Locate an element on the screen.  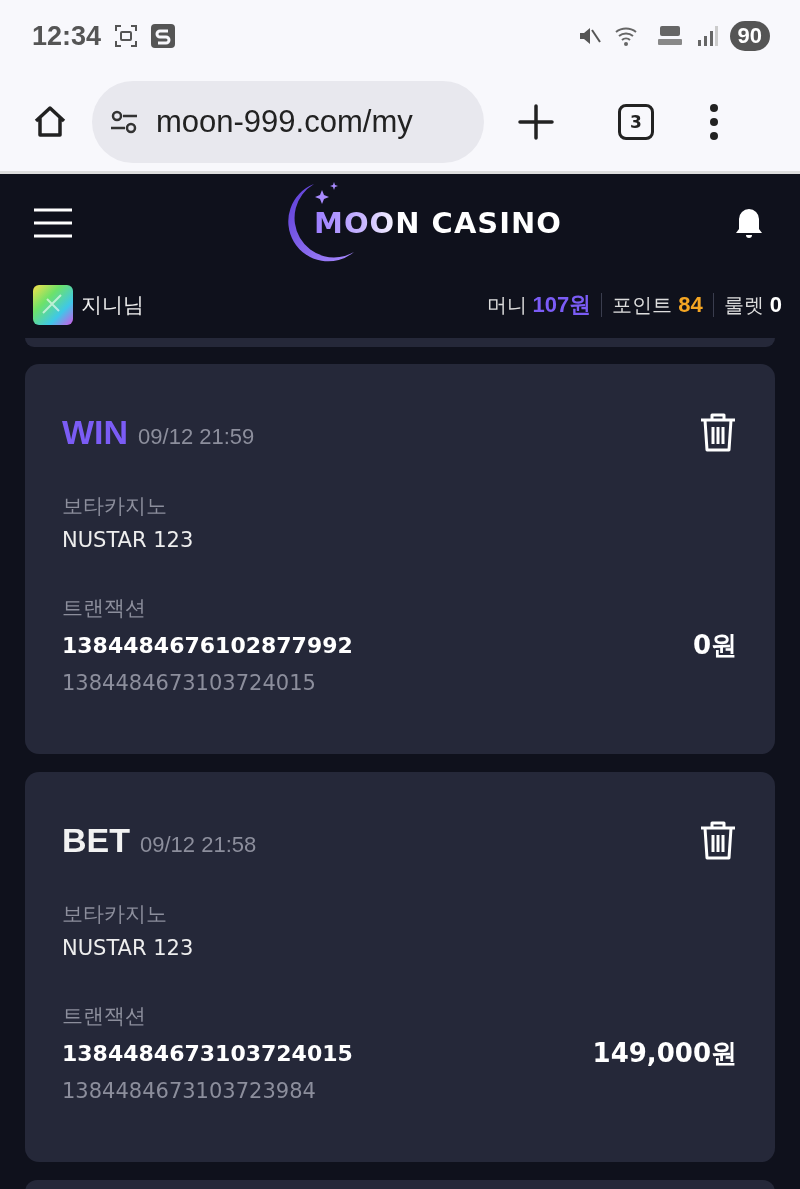
amount: 149,000원 is located at coordinates (664, 1053).